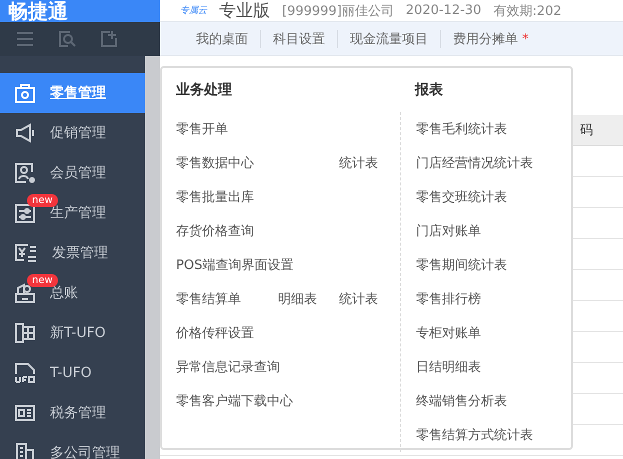 This screenshot has height=459, width=623. Describe the element at coordinates (448, 333) in the screenshot. I see `menu-link: 专柜对账单` at that location.